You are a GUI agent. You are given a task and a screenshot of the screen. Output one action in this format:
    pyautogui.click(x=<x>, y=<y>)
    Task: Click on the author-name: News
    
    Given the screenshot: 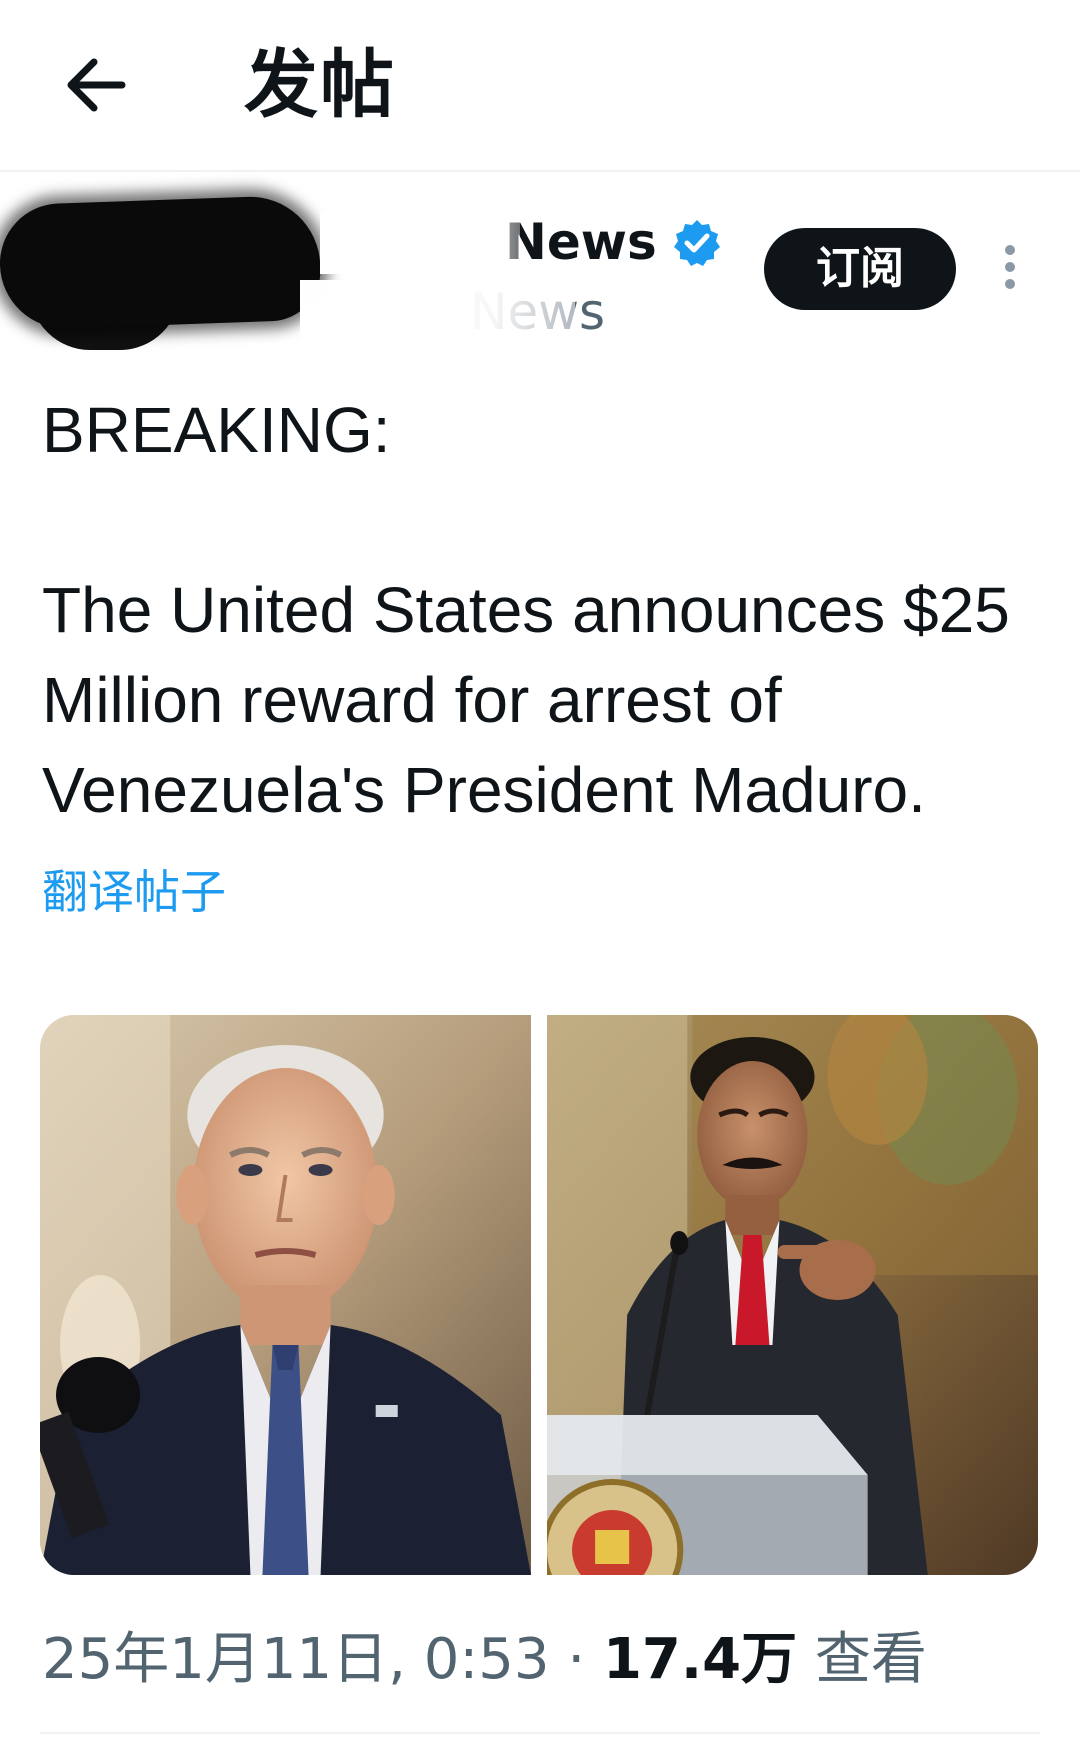 What is the action you would take?
    pyautogui.click(x=581, y=242)
    